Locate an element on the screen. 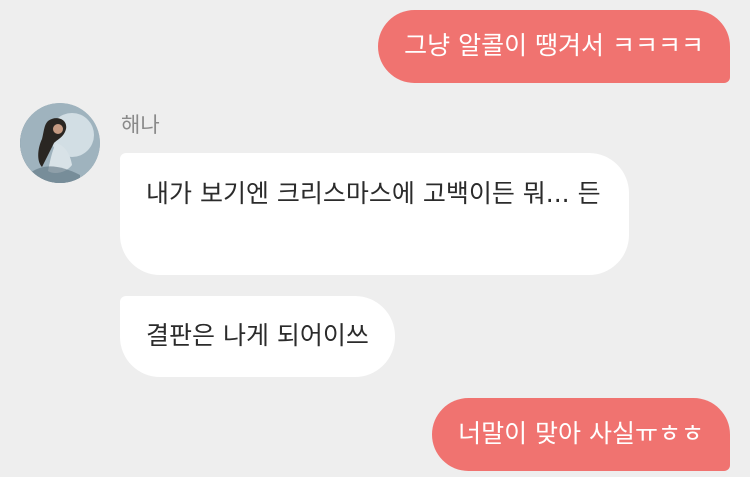 The image size is (750, 477). outgoing-message-bubble: 너말이 맞아 사실ㅠㅎㅎ is located at coordinates (581, 434).